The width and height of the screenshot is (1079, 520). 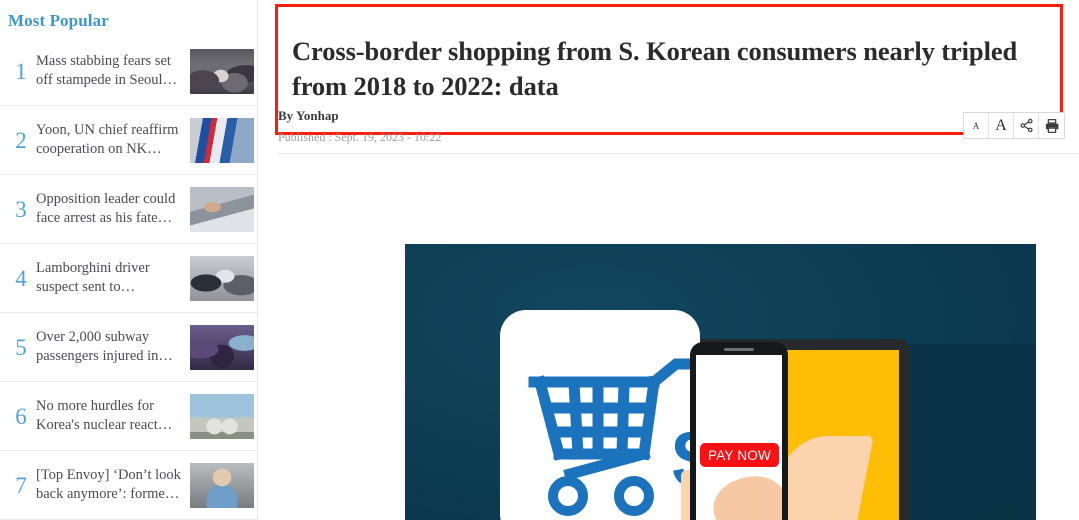 What do you see at coordinates (21, 71) in the screenshot?
I see `list-item-rank: 1` at bounding box center [21, 71].